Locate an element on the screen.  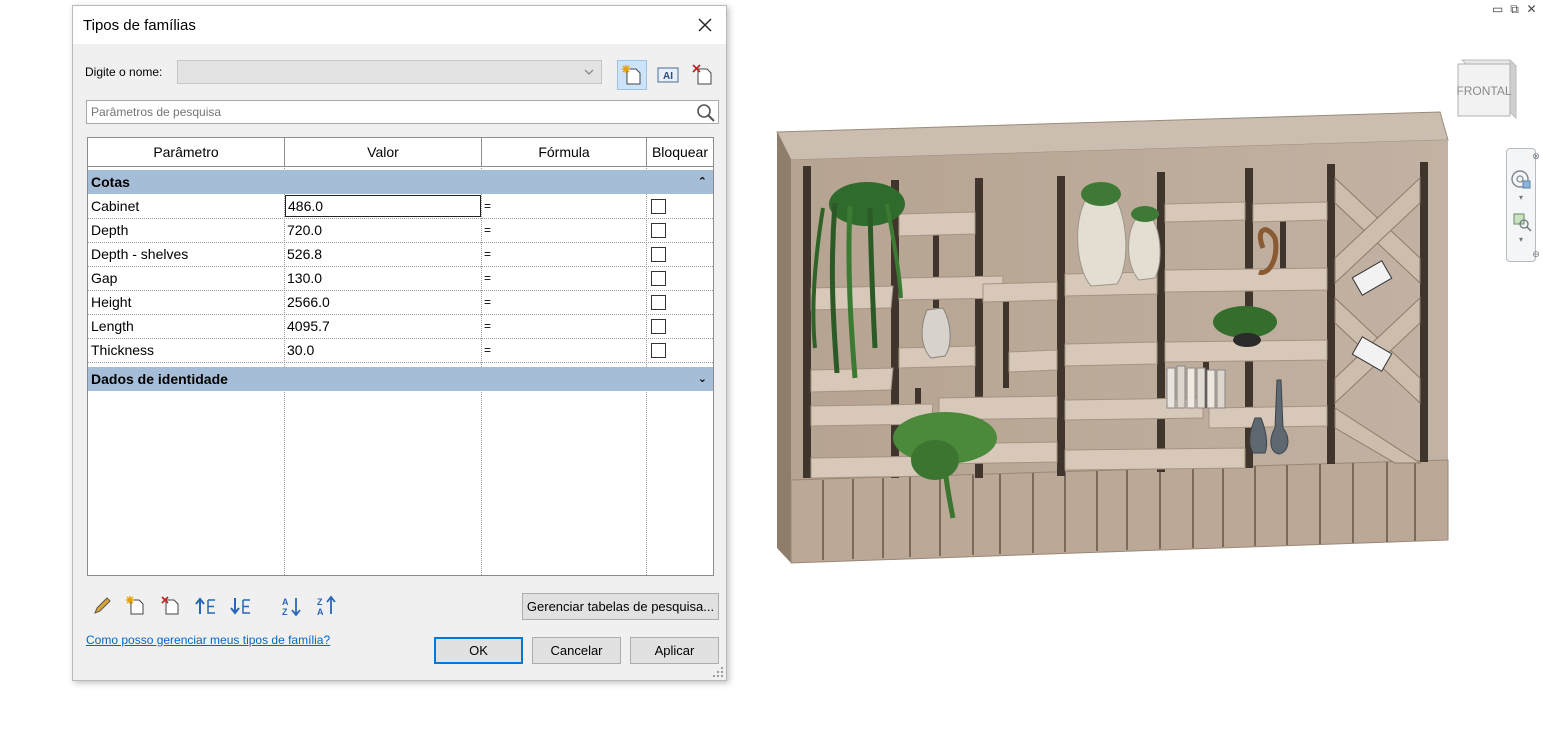
move-up-button is located at coordinates (206, 606).